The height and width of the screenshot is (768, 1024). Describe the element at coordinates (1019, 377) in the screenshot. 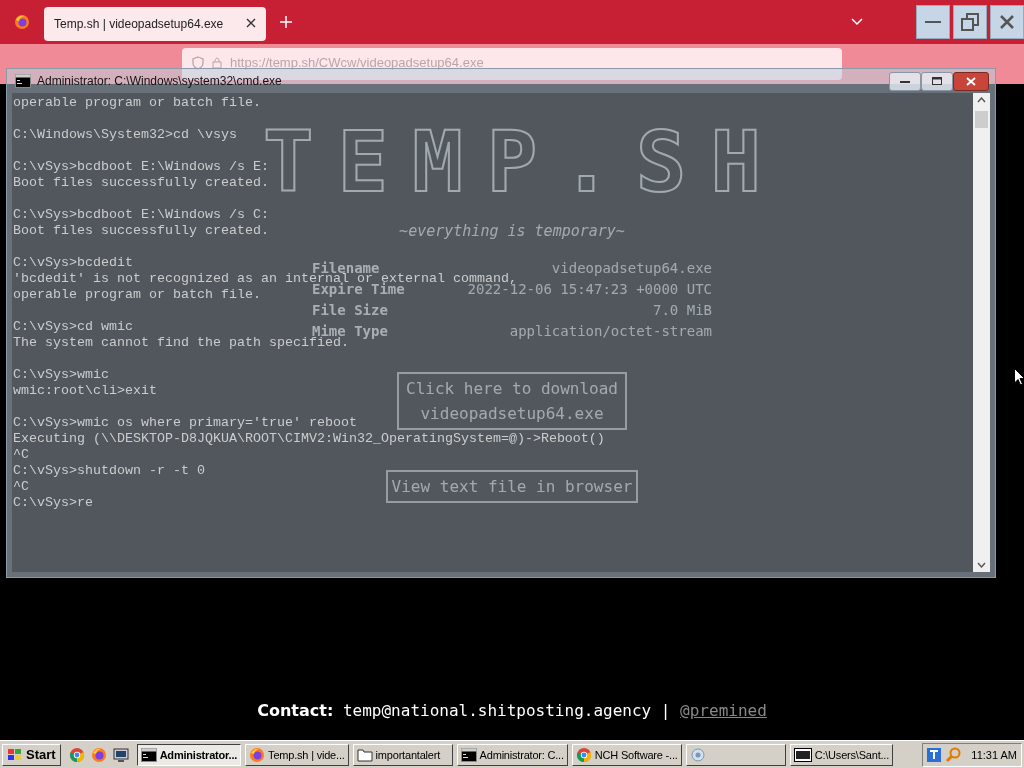

I see `mouse-cursor-icon` at that location.